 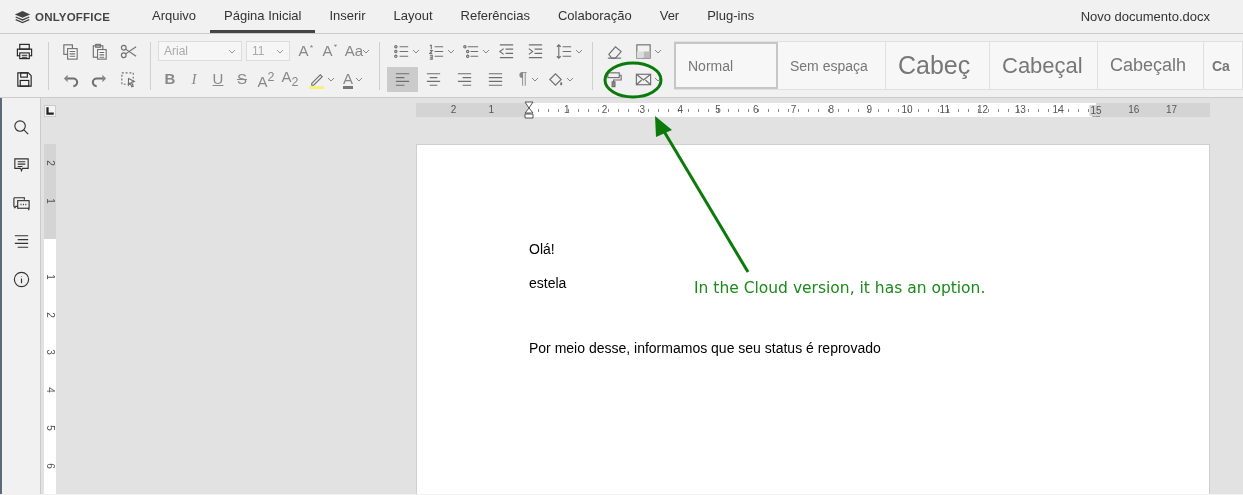 What do you see at coordinates (523, 79) in the screenshot?
I see `paragraph-mark-button: ¶` at bounding box center [523, 79].